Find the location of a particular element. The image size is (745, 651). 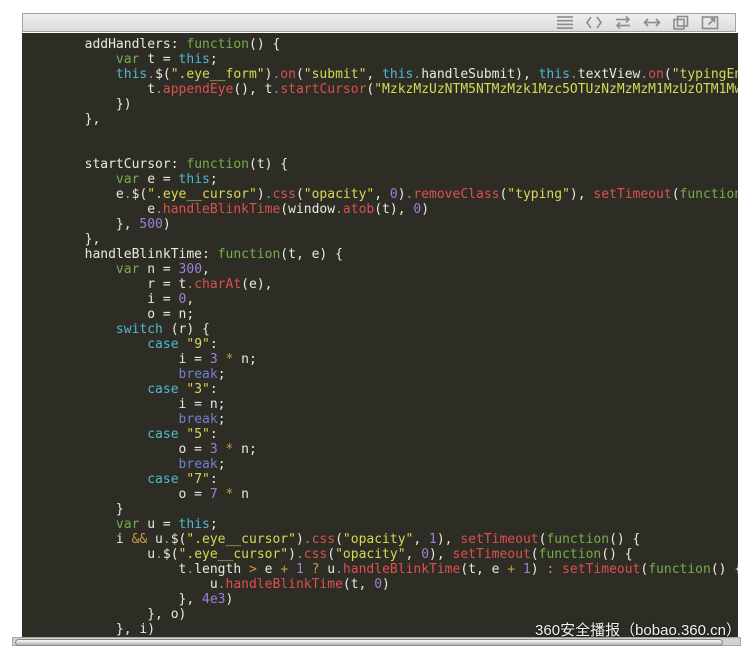

code-line: o = 7 * n is located at coordinates (135, 494).